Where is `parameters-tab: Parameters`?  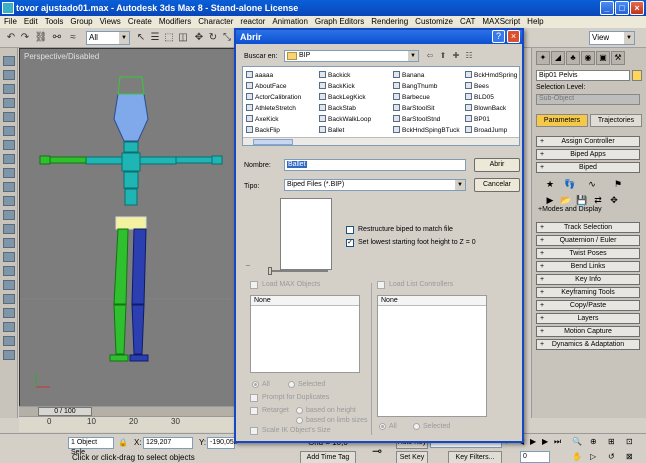 parameters-tab: Parameters is located at coordinates (562, 120).